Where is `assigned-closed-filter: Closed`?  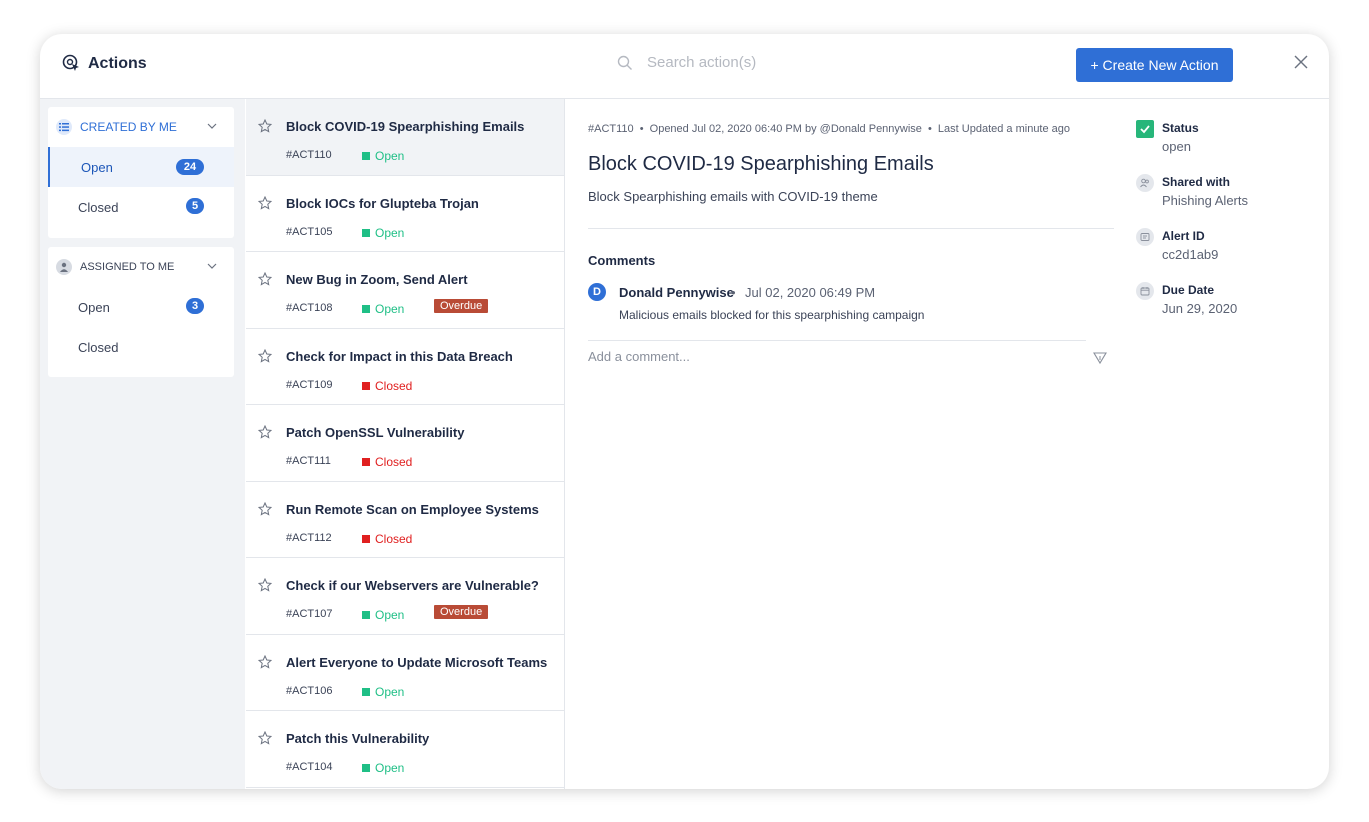
assigned-closed-filter: Closed is located at coordinates (141, 347).